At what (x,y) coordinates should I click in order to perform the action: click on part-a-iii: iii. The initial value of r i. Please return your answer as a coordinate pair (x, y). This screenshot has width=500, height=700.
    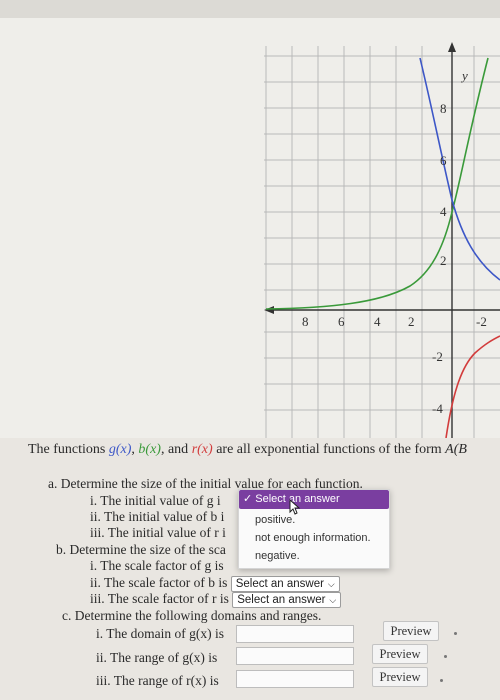
    Looking at the image, I should click on (158, 532).